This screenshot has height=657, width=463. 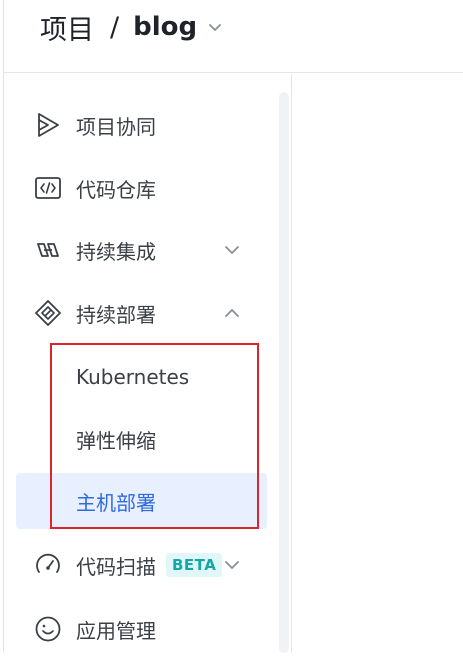 What do you see at coordinates (116, 314) in the screenshot?
I see `sidebar-item-label: 持续部署` at bounding box center [116, 314].